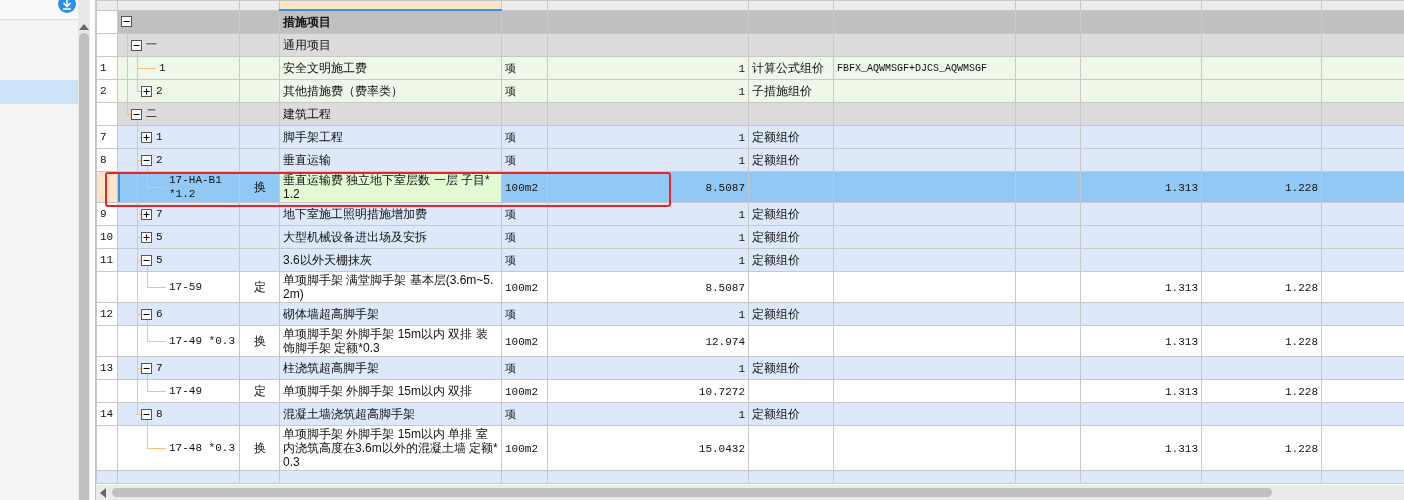 This screenshot has height=500, width=1404. Describe the element at coordinates (331, 314) in the screenshot. I see `item-name: 砌体墙超高脚手架` at that location.